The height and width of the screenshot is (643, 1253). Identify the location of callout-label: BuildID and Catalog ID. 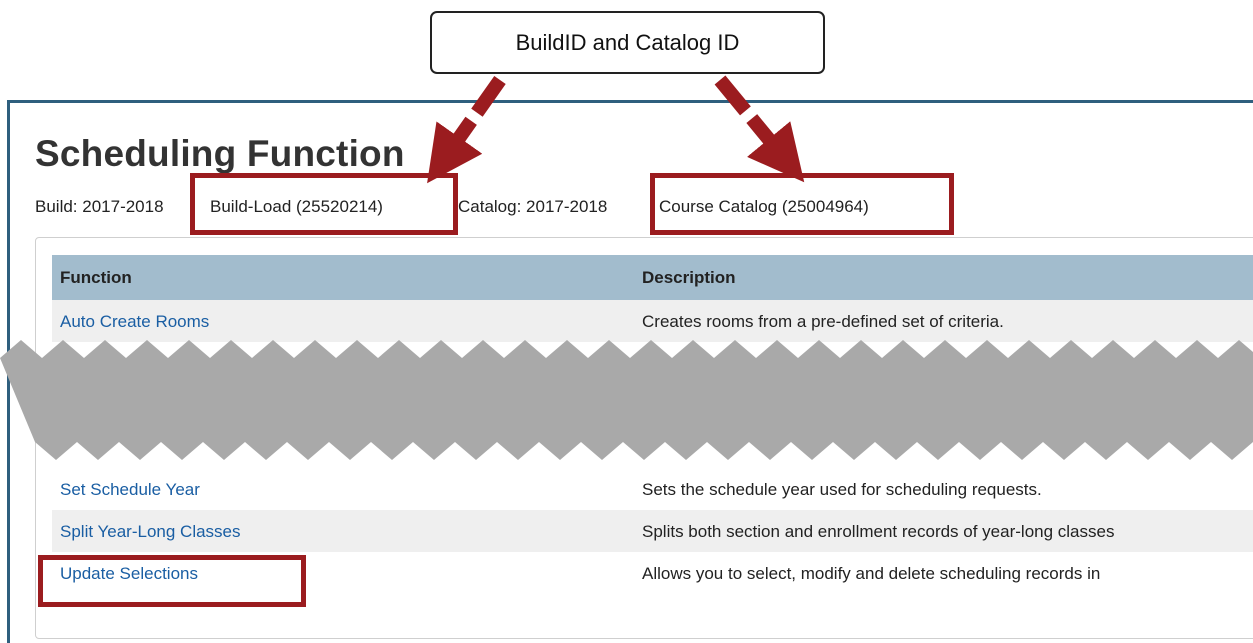
(627, 42).